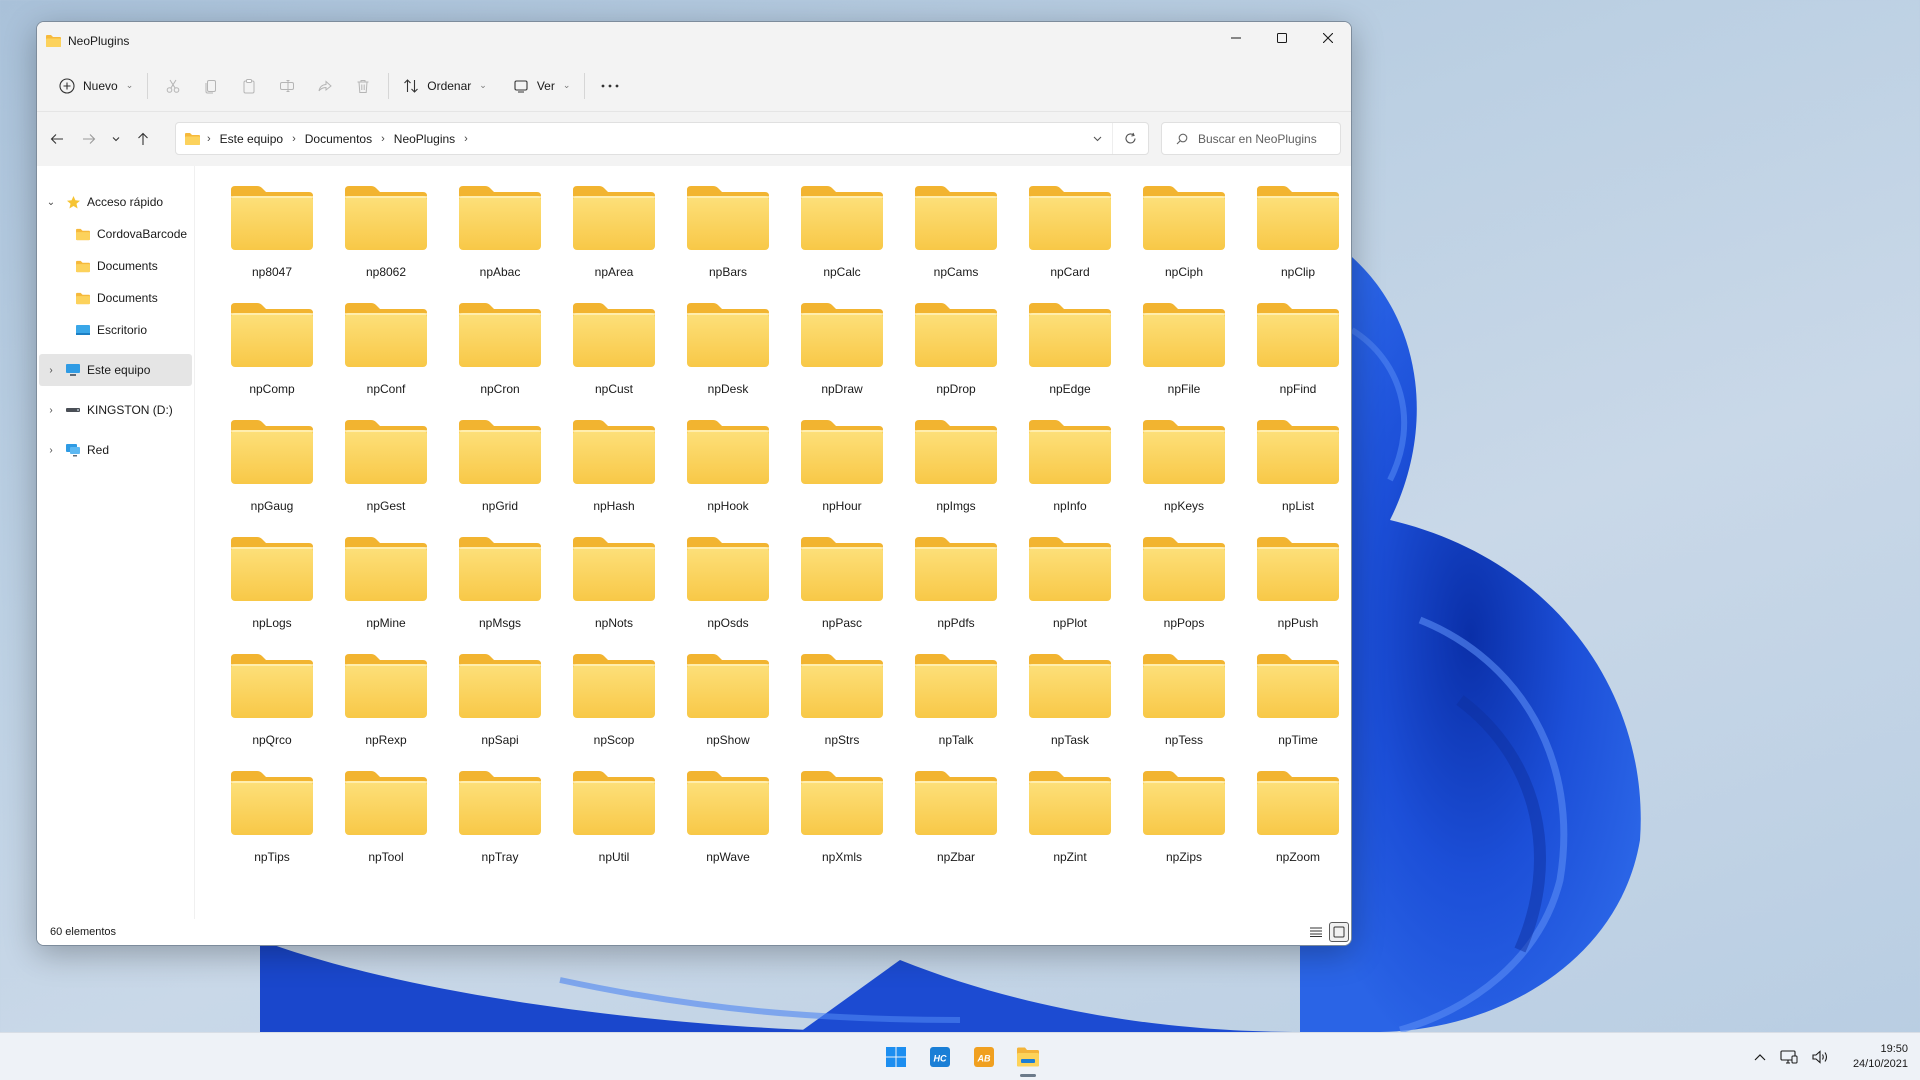 The width and height of the screenshot is (1920, 1080). What do you see at coordinates (1236, 38) in the screenshot?
I see `minimize-button` at bounding box center [1236, 38].